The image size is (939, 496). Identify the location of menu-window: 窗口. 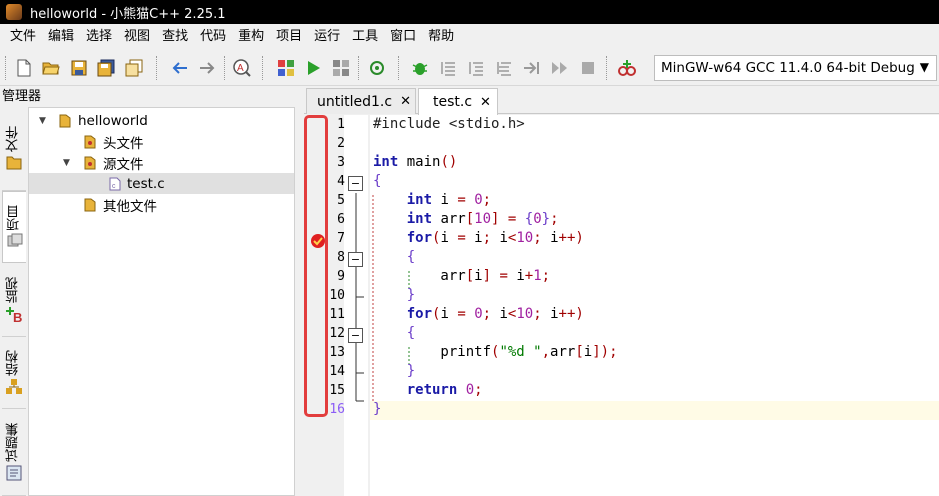
(403, 37).